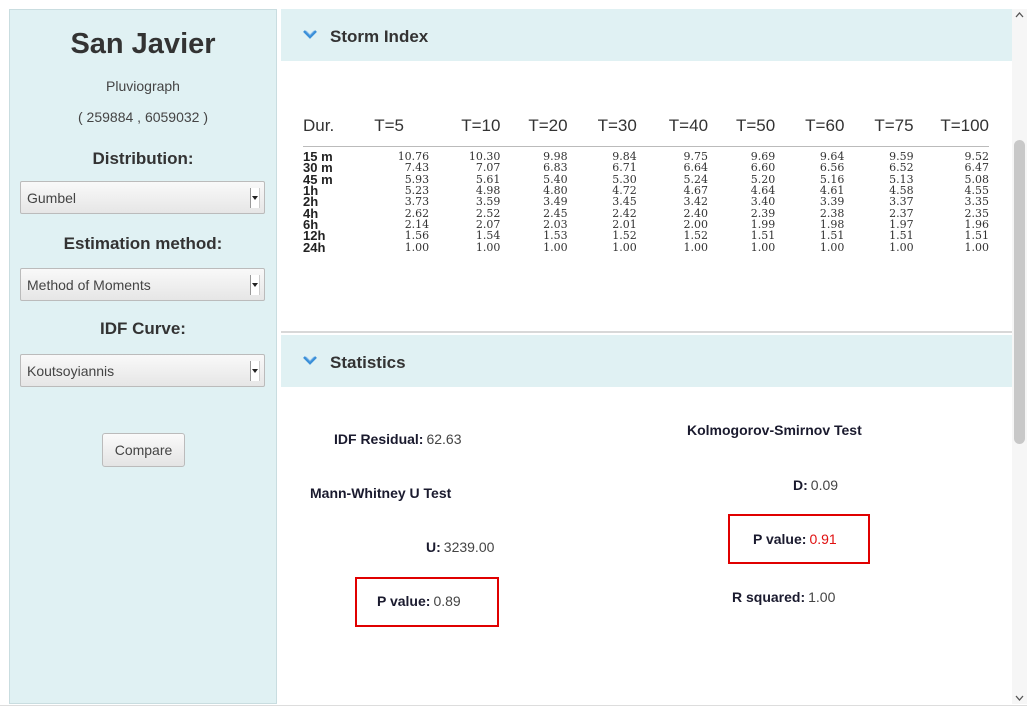 Image resolution: width=1027 pixels, height=715 pixels. Describe the element at coordinates (143, 243) in the screenshot. I see `estimation-method-label: Estimation method:` at that location.